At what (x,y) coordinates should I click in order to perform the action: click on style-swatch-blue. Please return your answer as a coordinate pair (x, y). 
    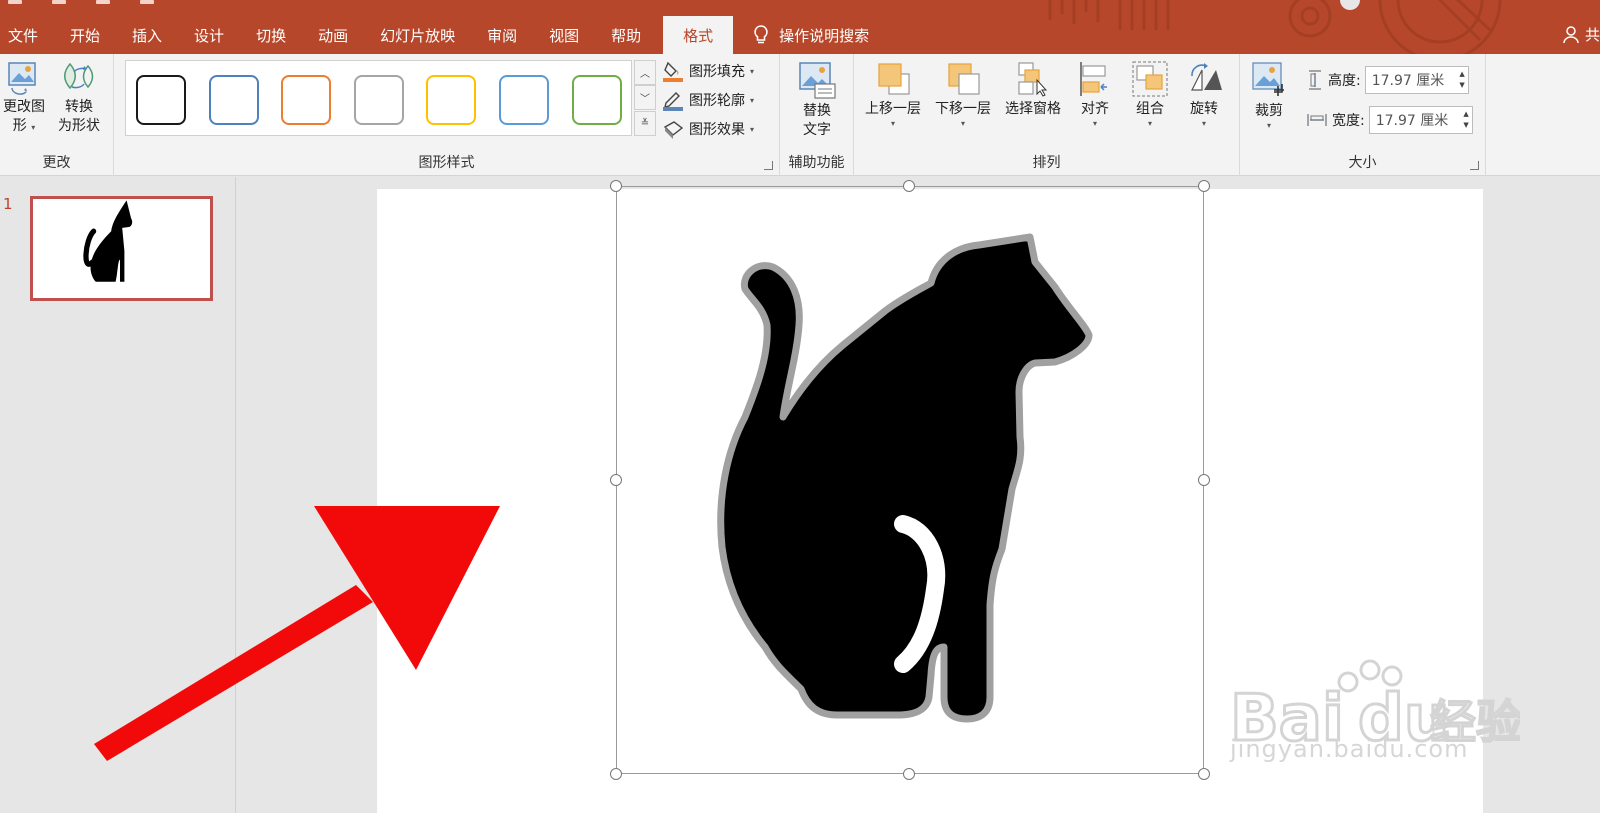
    Looking at the image, I should click on (234, 100).